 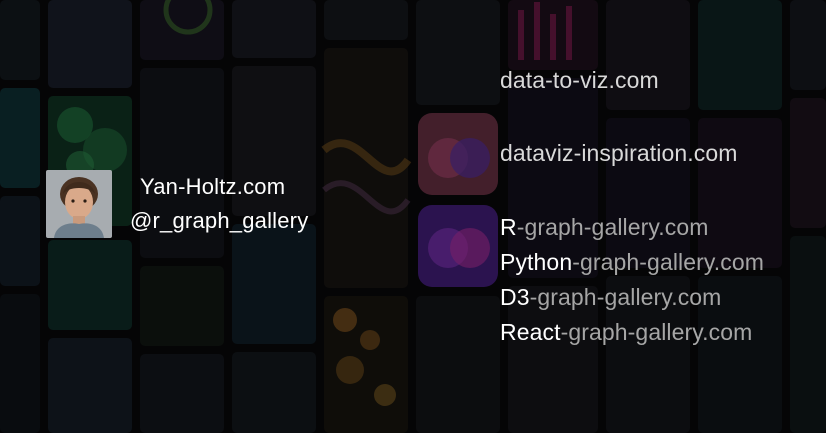 I want to click on author-website: Yan-Holtz.com, so click(x=212, y=187).